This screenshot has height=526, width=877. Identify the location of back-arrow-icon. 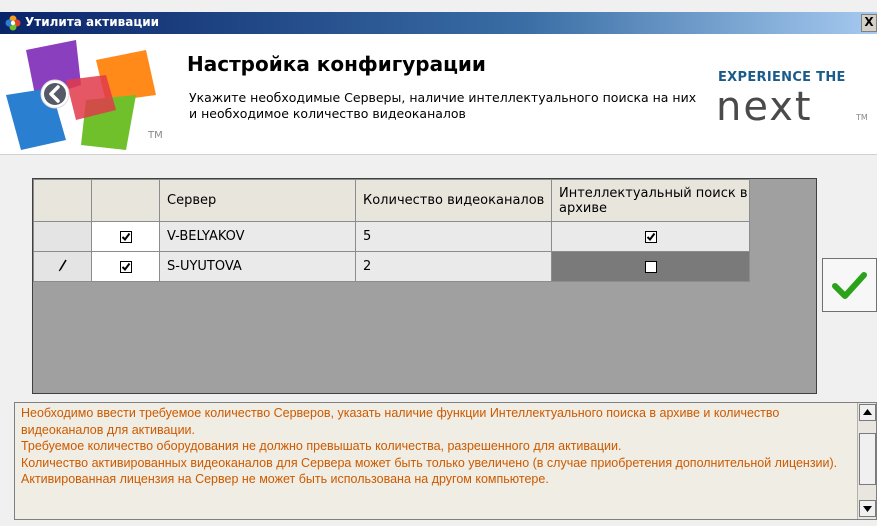
(55, 94).